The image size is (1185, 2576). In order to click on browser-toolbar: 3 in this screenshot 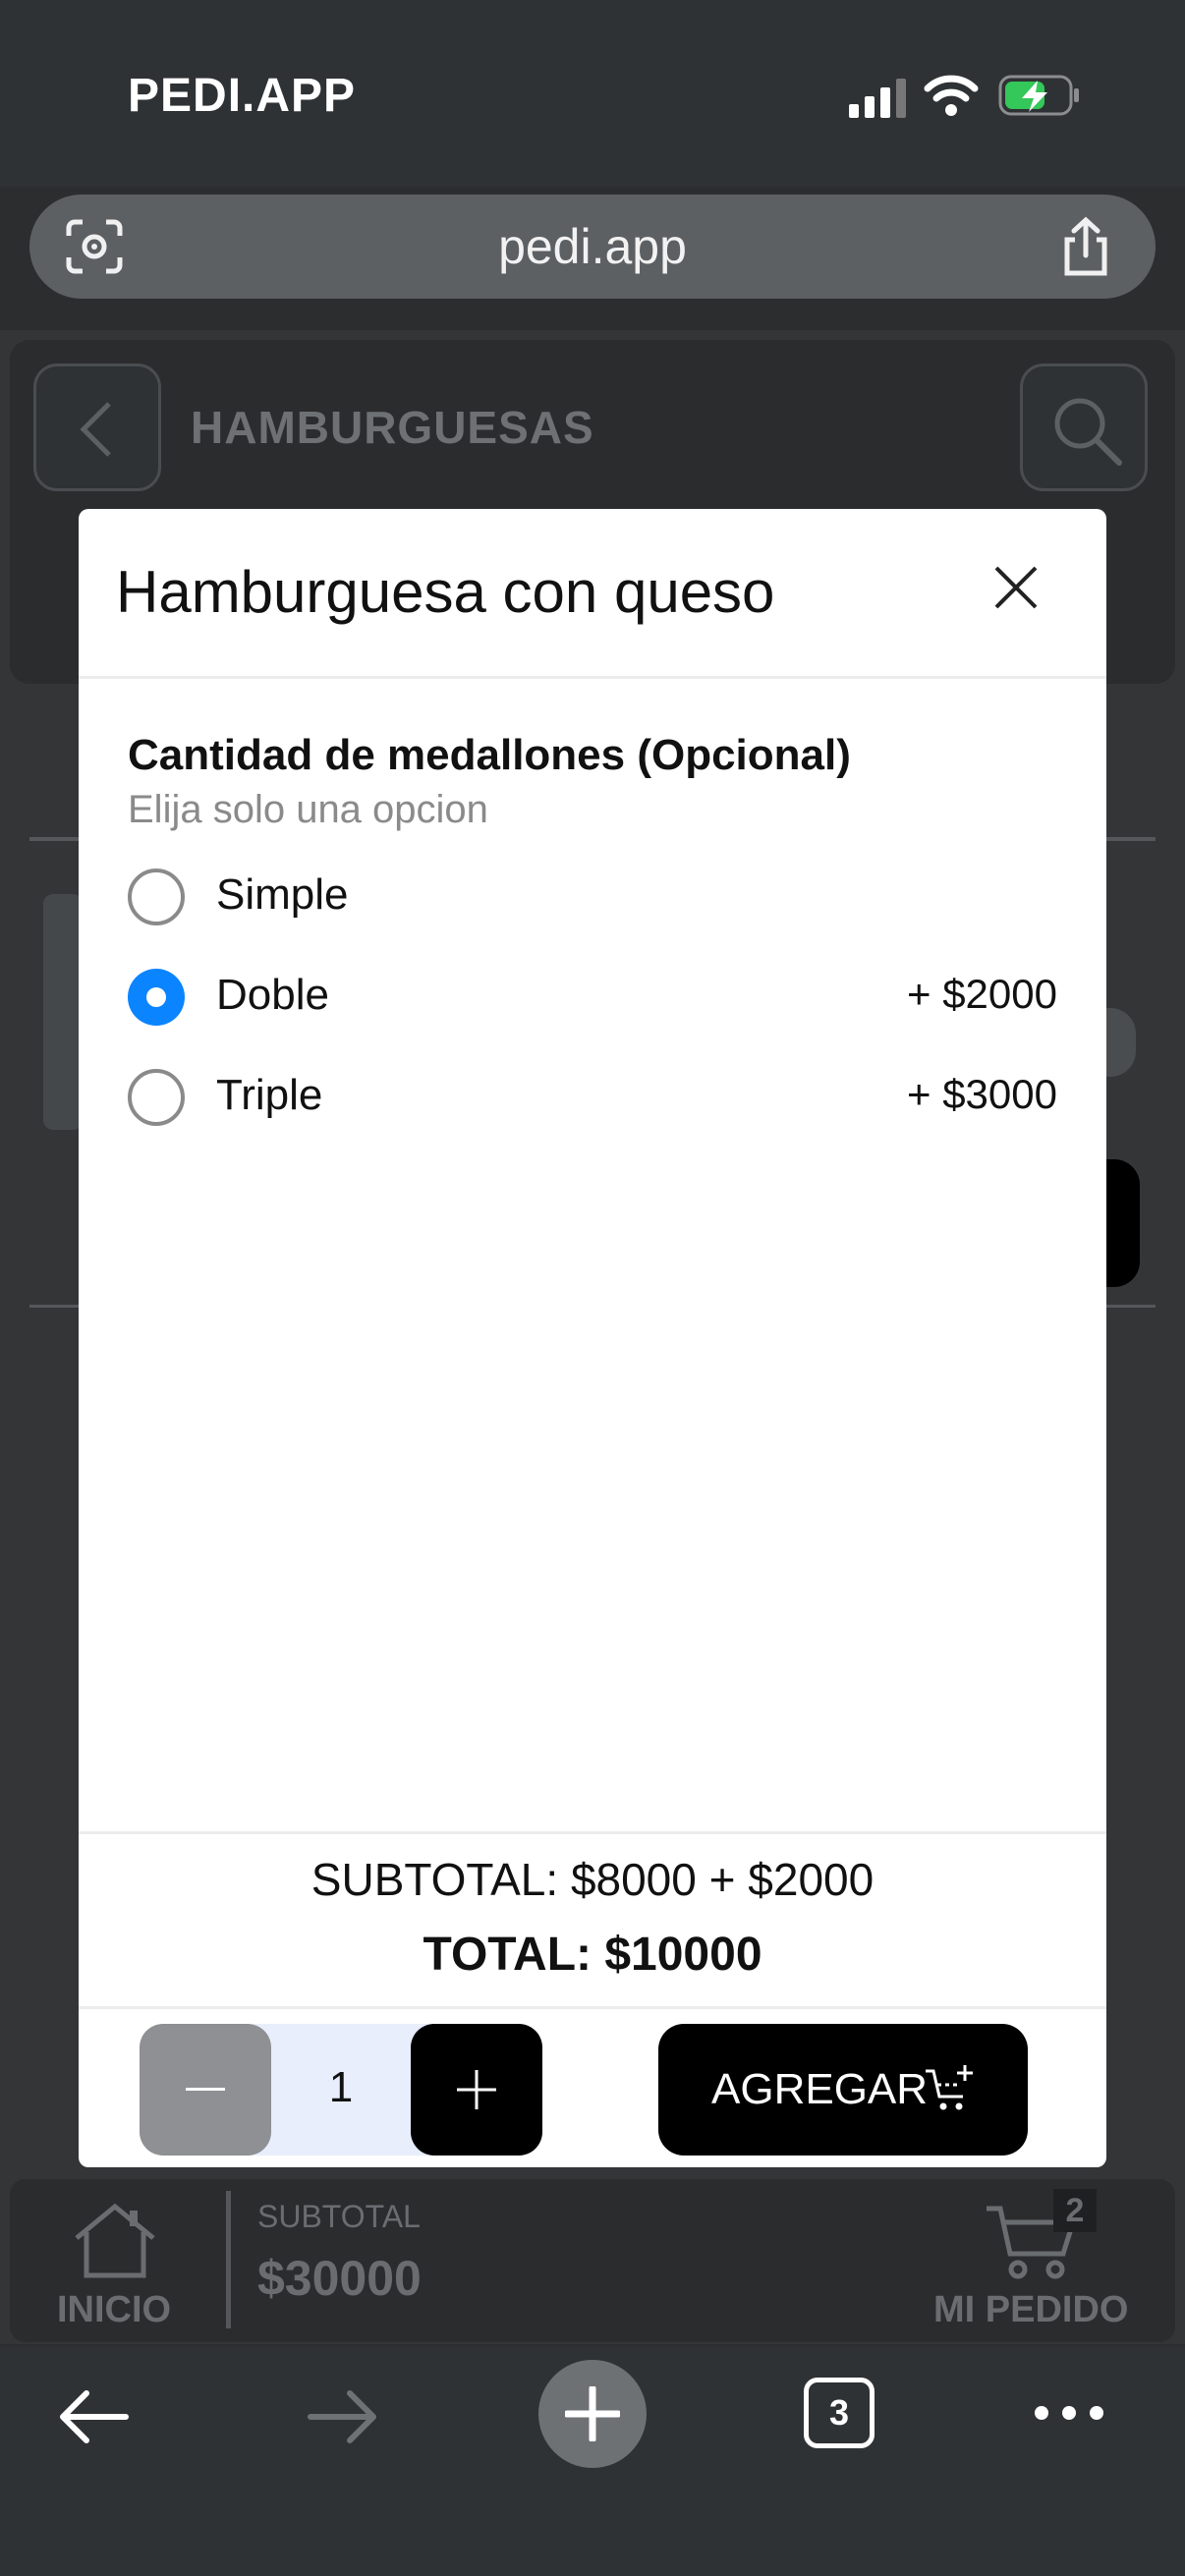, I will do `click(592, 2461)`.